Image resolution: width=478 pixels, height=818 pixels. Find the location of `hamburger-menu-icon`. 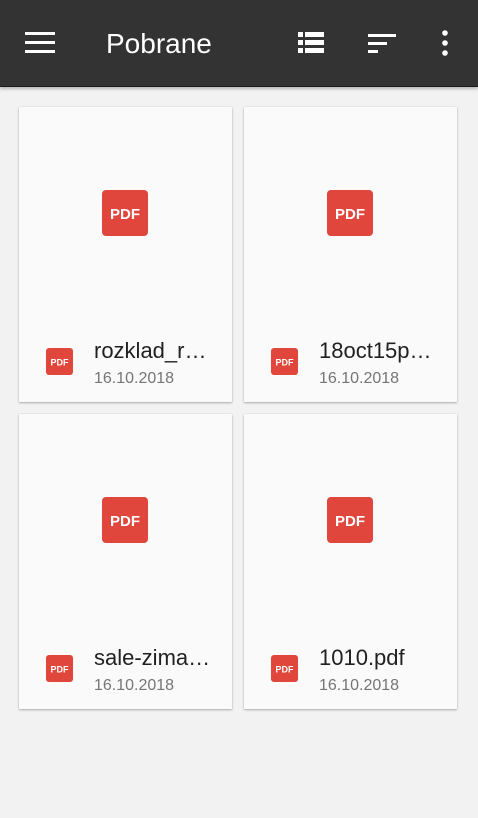

hamburger-menu-icon is located at coordinates (40, 42).